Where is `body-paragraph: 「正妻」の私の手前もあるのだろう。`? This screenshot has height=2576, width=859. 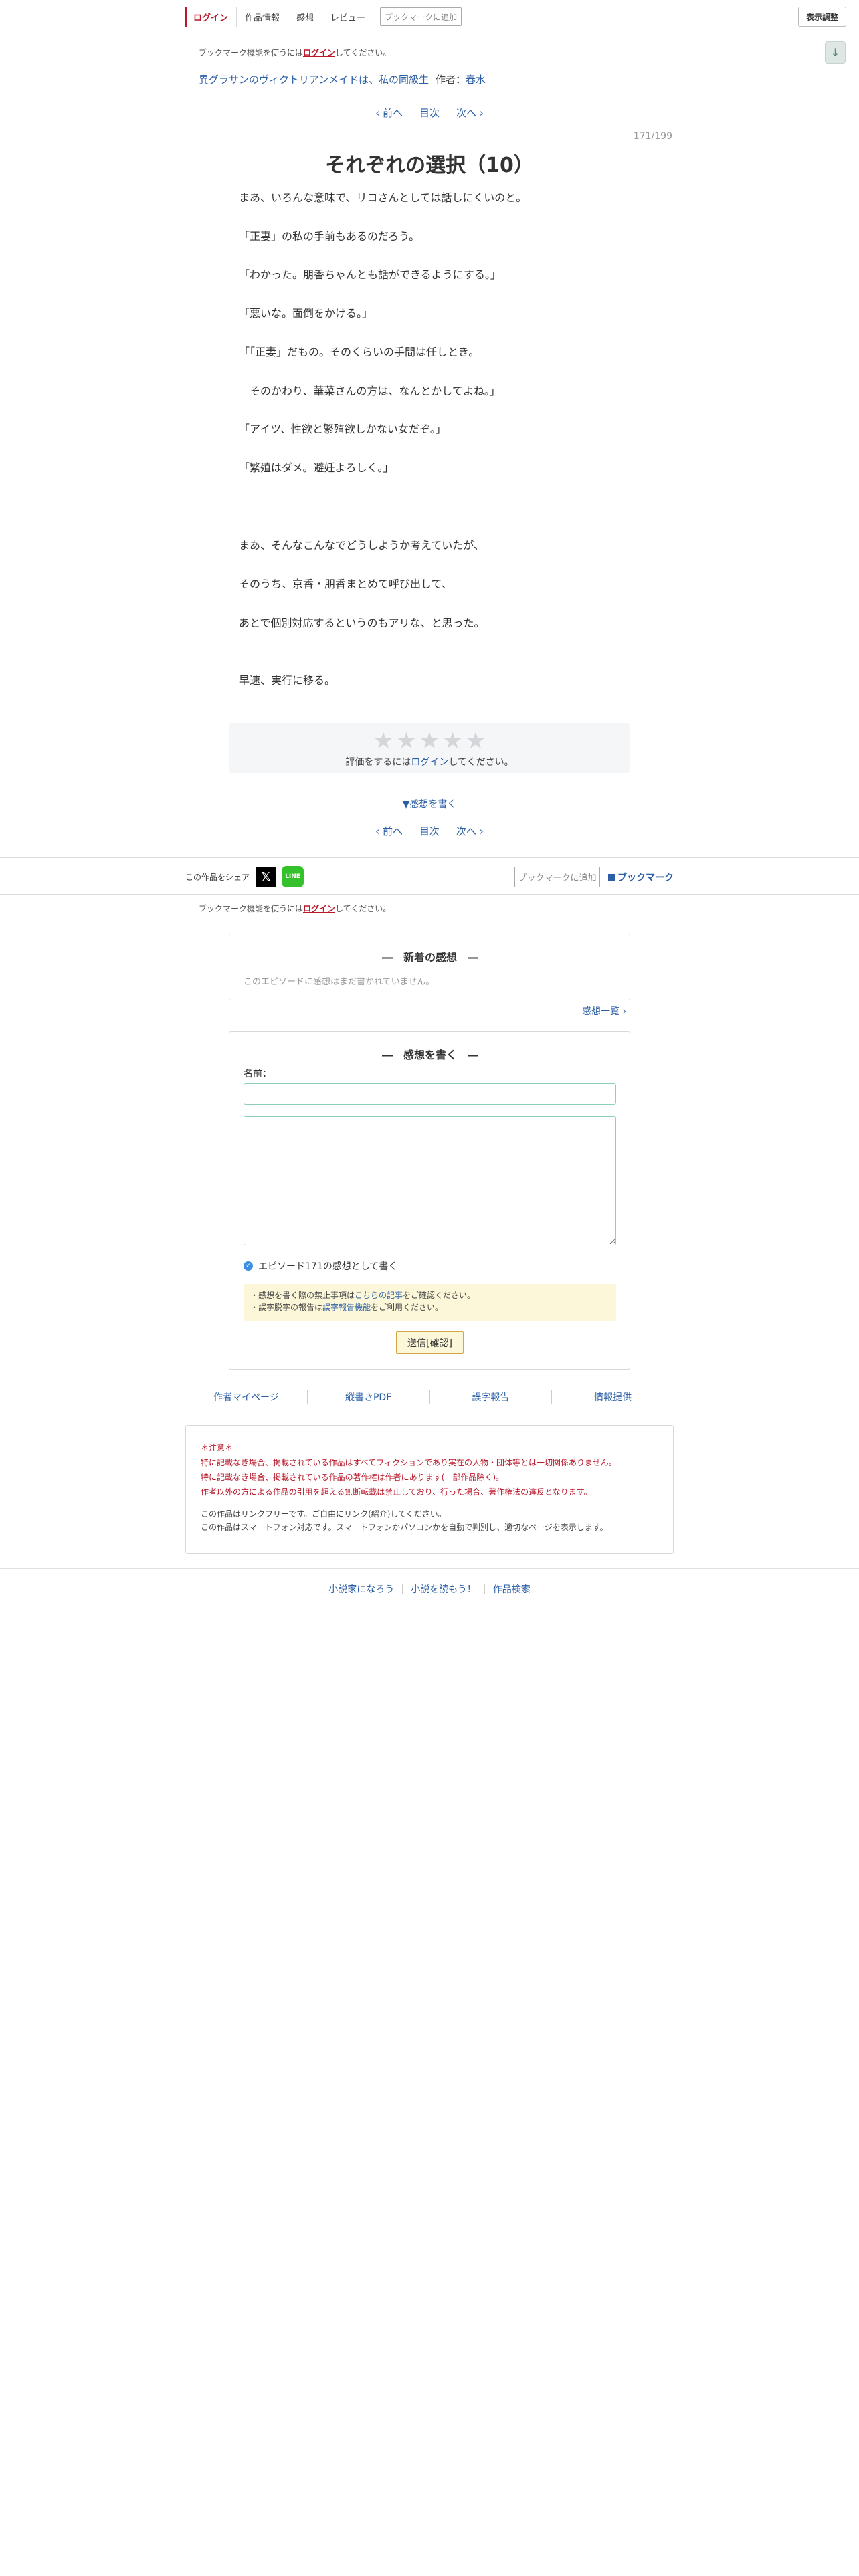
body-paragraph: 「正妻」の私の手前もあるのだろう。 is located at coordinates (329, 236).